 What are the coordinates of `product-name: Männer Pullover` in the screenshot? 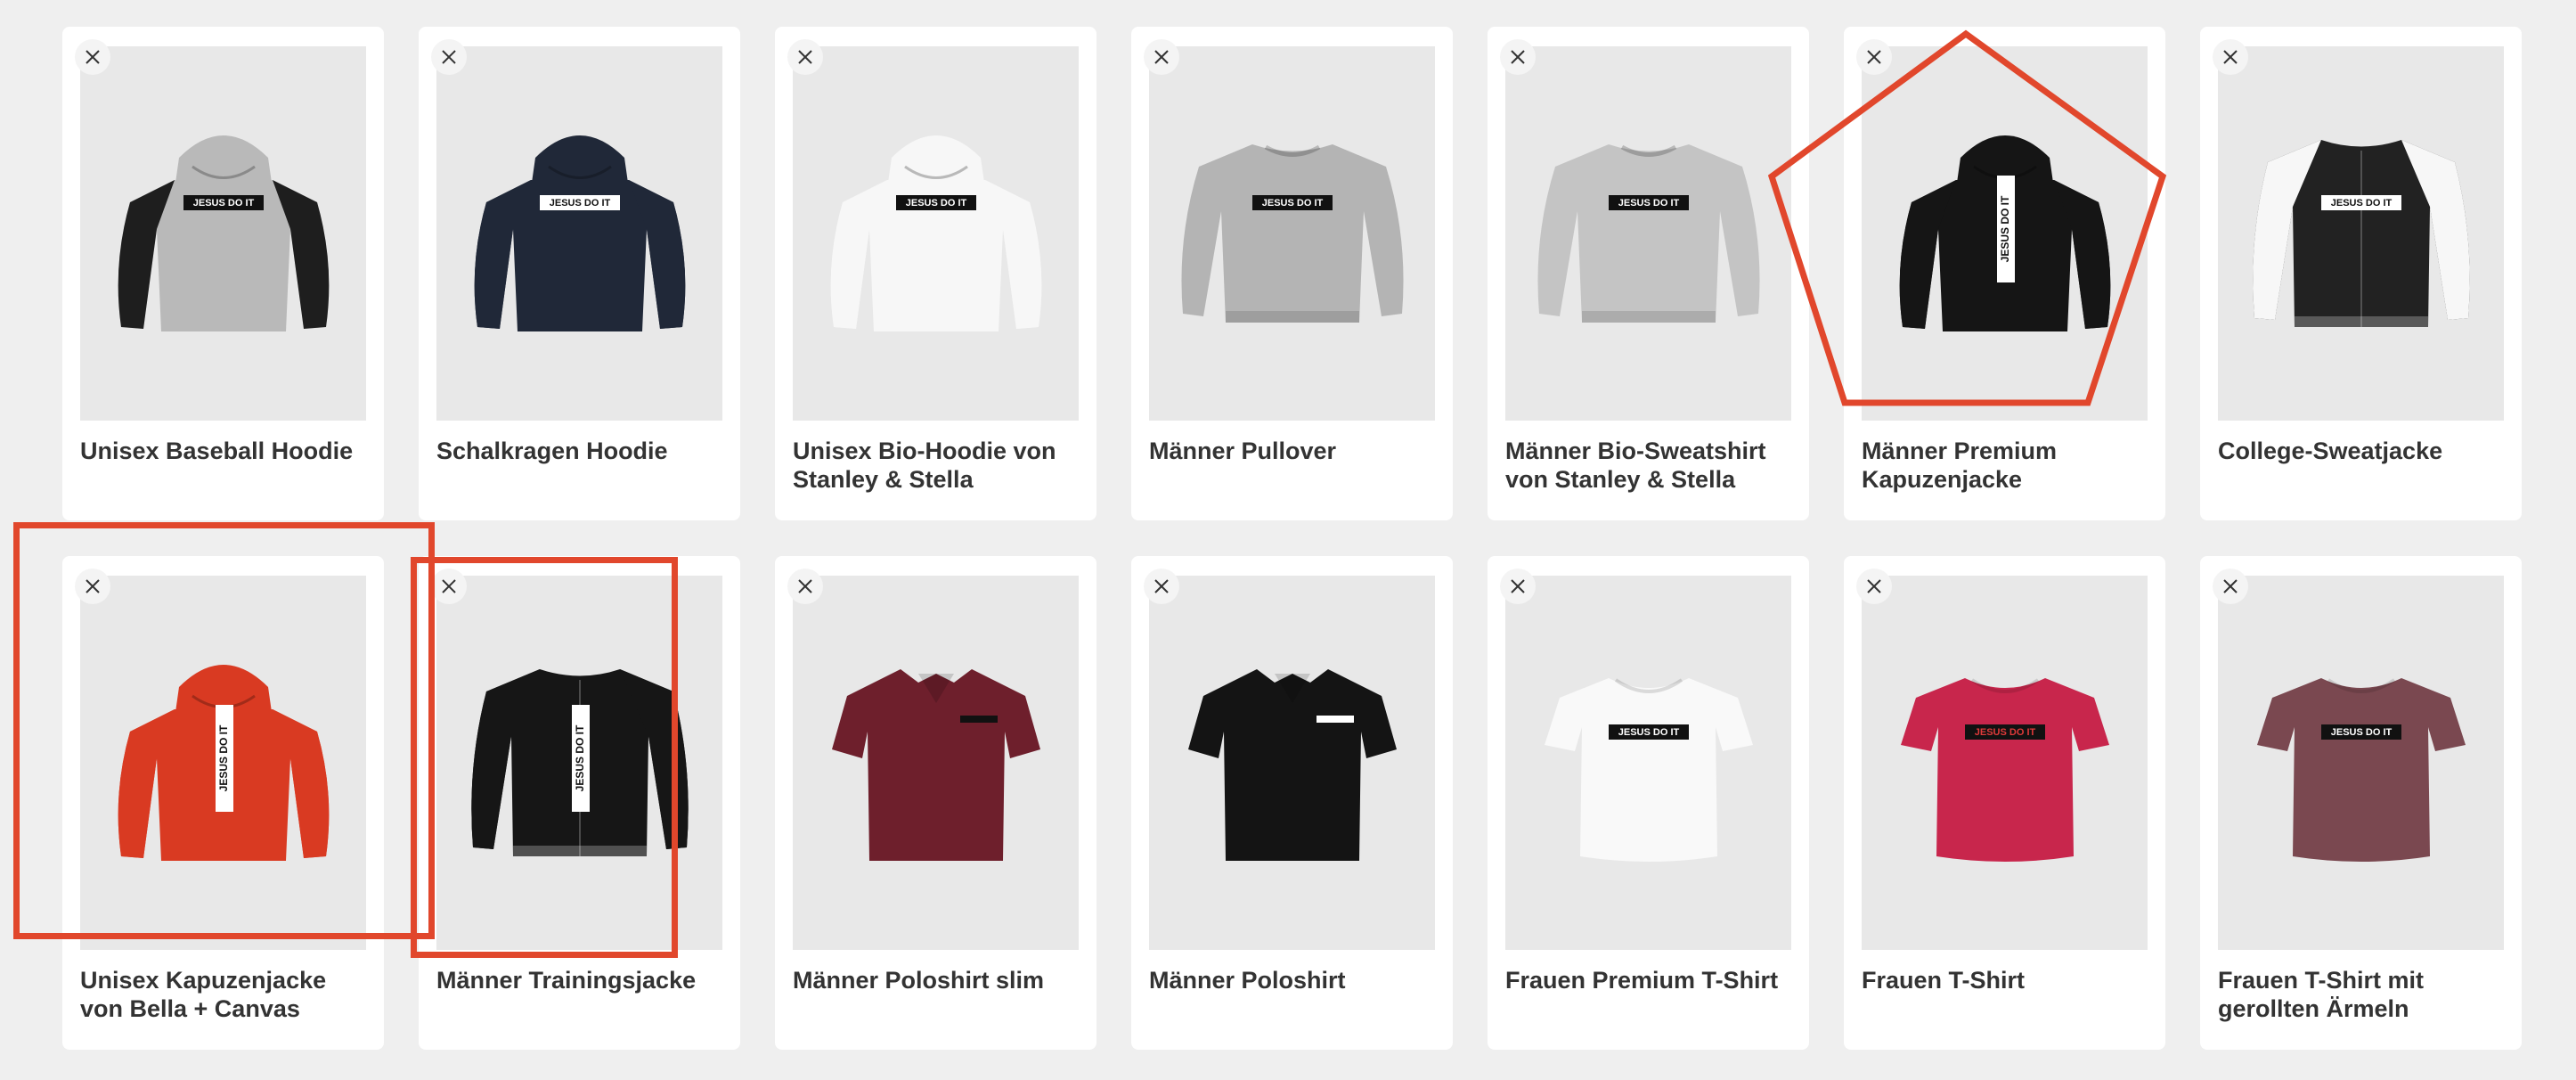 It's located at (1294, 451).